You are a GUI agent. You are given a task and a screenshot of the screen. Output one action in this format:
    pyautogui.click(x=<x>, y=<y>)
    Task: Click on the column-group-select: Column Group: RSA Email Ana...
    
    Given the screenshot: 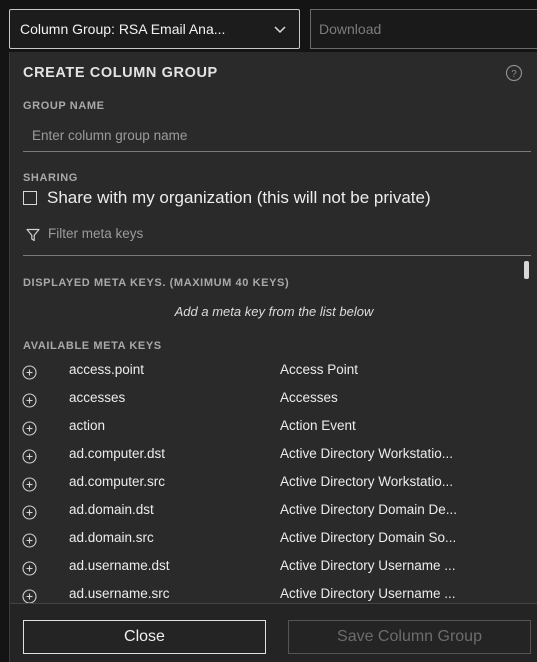 What is the action you would take?
    pyautogui.click(x=154, y=29)
    